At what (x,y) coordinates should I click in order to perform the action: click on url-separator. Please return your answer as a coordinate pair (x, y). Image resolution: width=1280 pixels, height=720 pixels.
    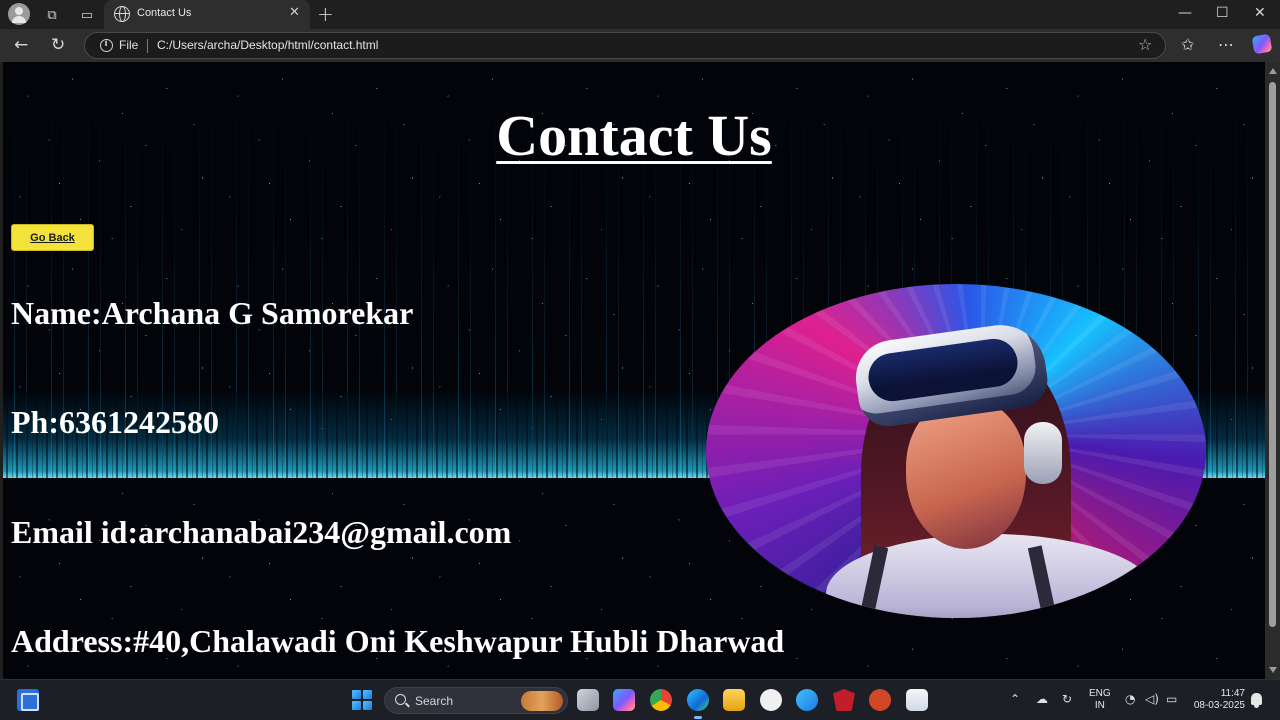
    Looking at the image, I should click on (147, 46).